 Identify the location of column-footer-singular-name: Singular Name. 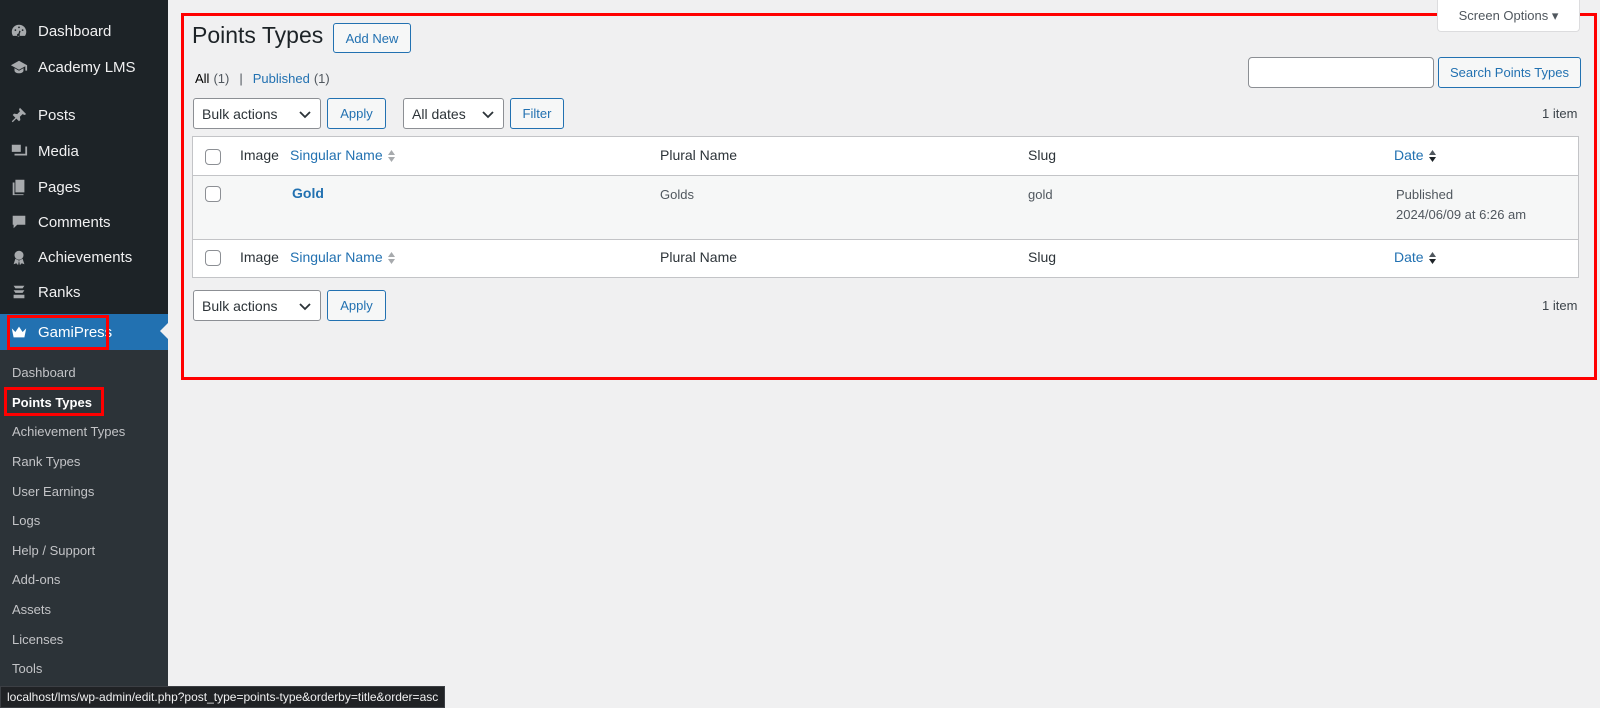
(343, 257).